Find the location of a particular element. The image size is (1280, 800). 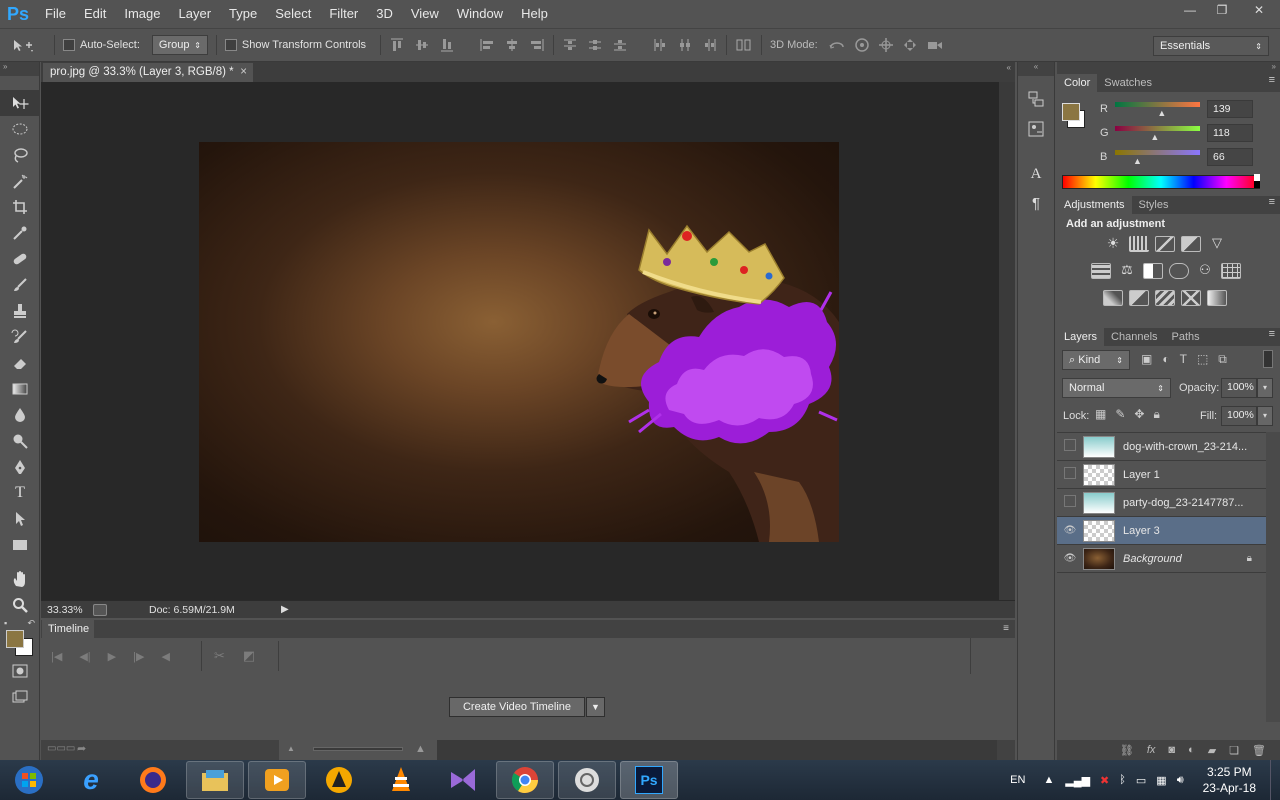

tab-color: Color is located at coordinates (1077, 83).